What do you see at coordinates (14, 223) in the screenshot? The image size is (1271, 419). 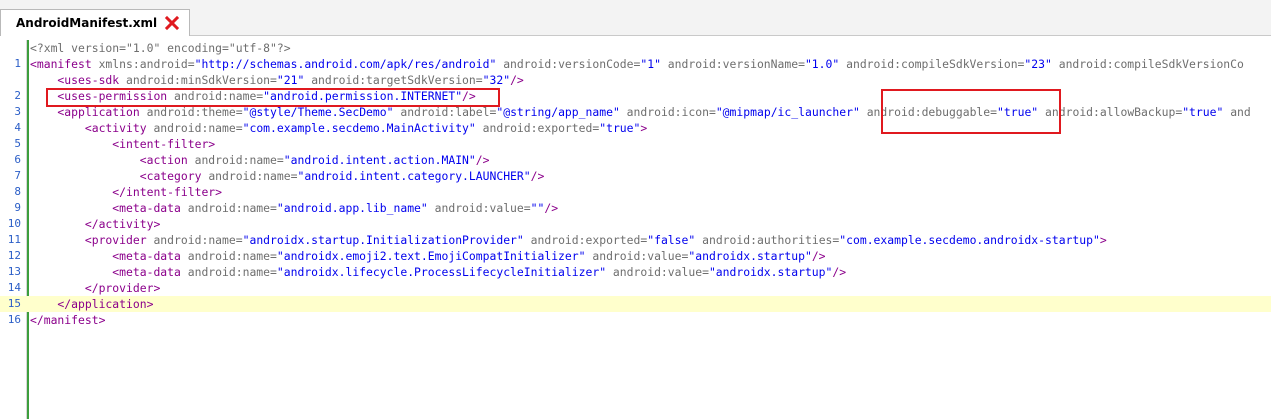 I see `line-number: 10` at bounding box center [14, 223].